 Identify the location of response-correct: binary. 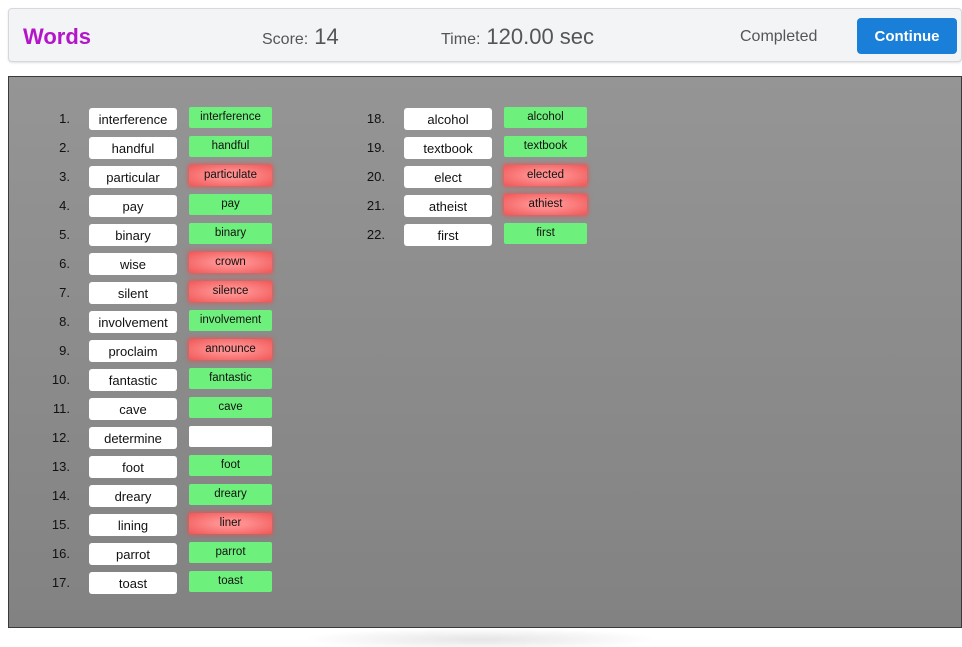
(230, 233).